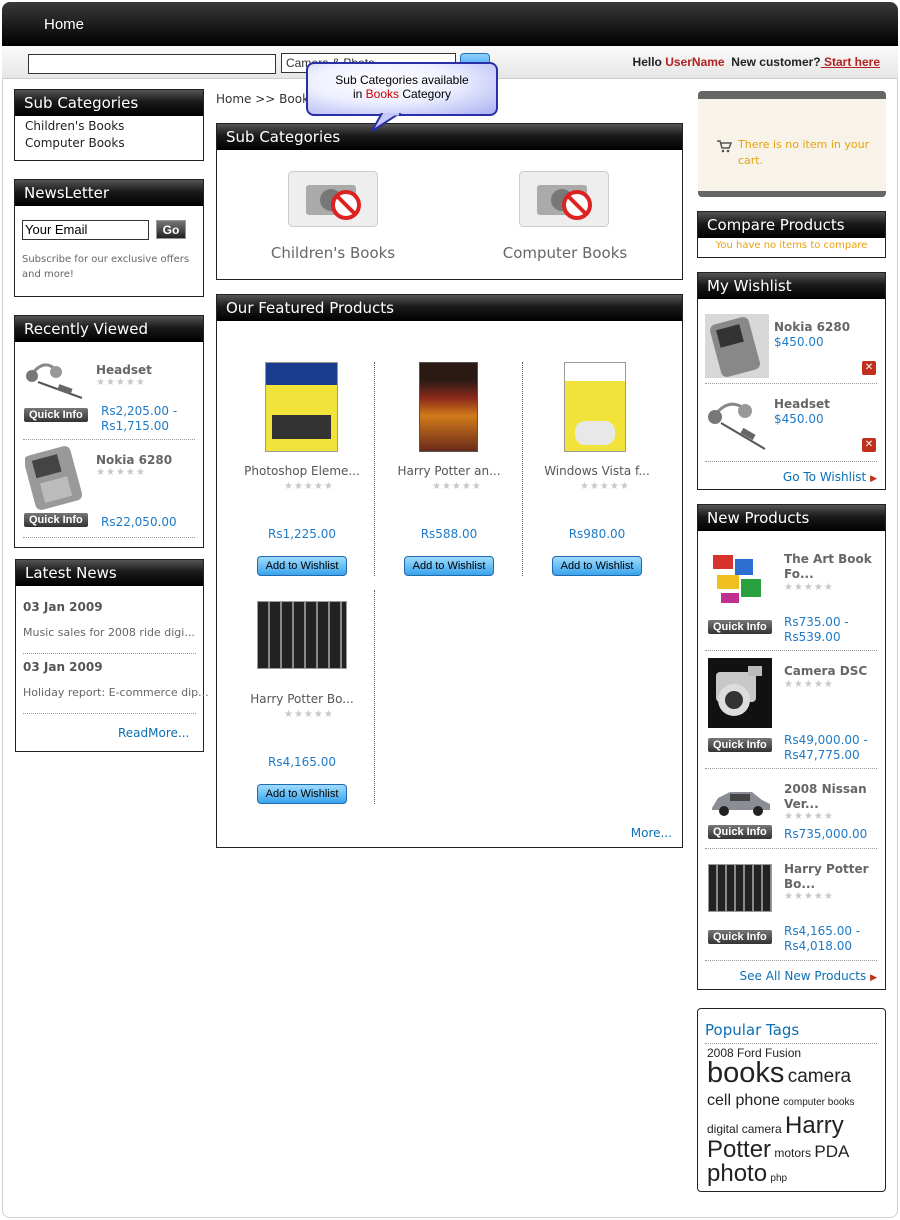  I want to click on nissan-car-thumbnail, so click(740, 800).